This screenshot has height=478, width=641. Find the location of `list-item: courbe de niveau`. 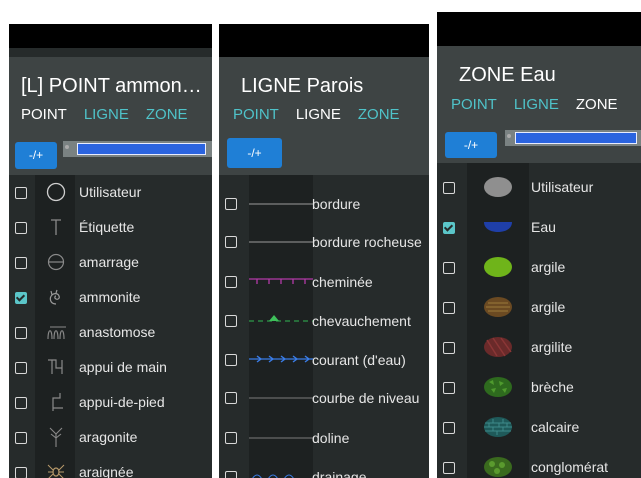

list-item: courbe de niveau is located at coordinates (324, 398).